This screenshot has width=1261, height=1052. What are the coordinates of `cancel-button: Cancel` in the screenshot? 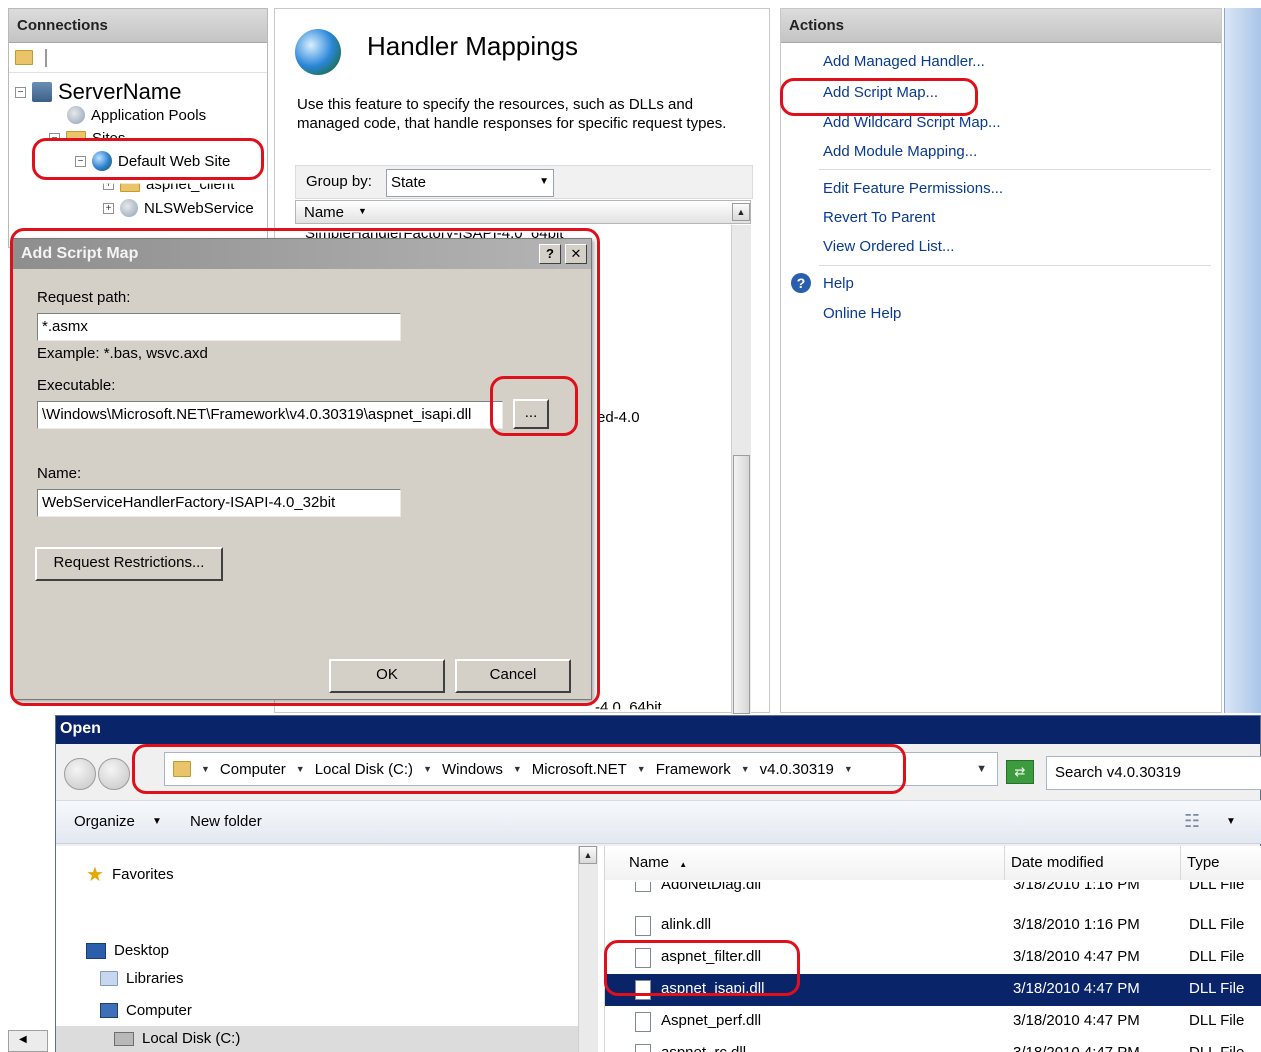 It's located at (513, 676).